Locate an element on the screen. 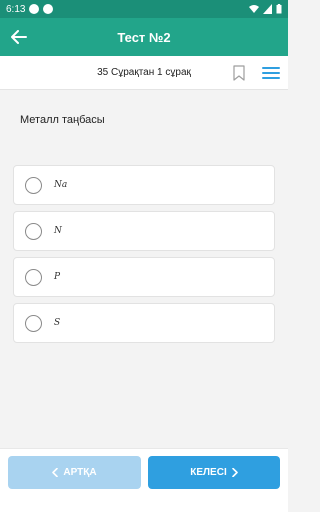 The width and height of the screenshot is (320, 512). back-arrow-button is located at coordinates (19, 37).